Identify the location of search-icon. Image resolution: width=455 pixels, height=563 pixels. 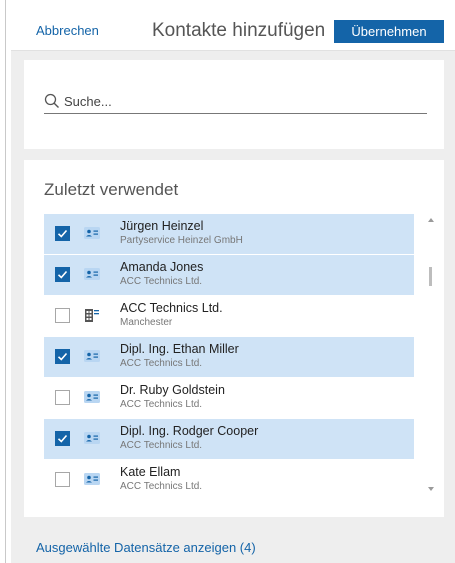
(51, 100).